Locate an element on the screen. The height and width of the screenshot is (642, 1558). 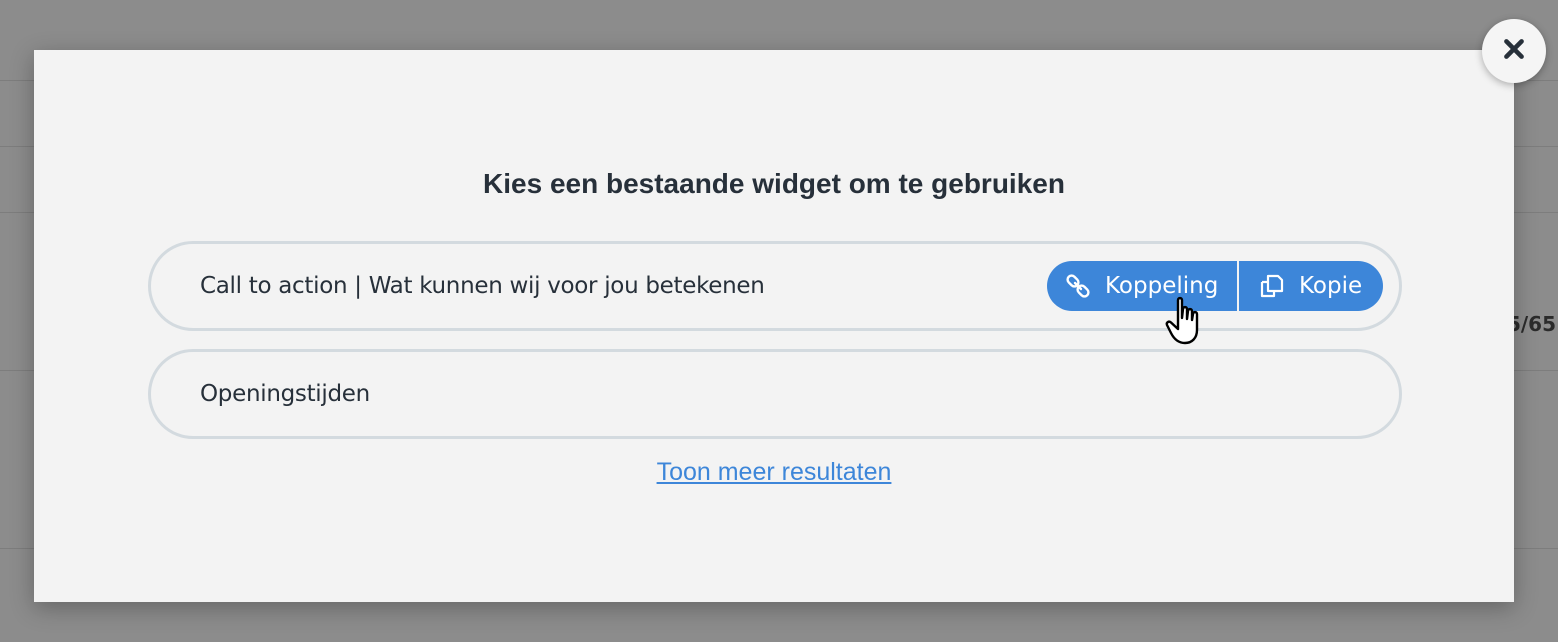
close-icon is located at coordinates (1514, 51).